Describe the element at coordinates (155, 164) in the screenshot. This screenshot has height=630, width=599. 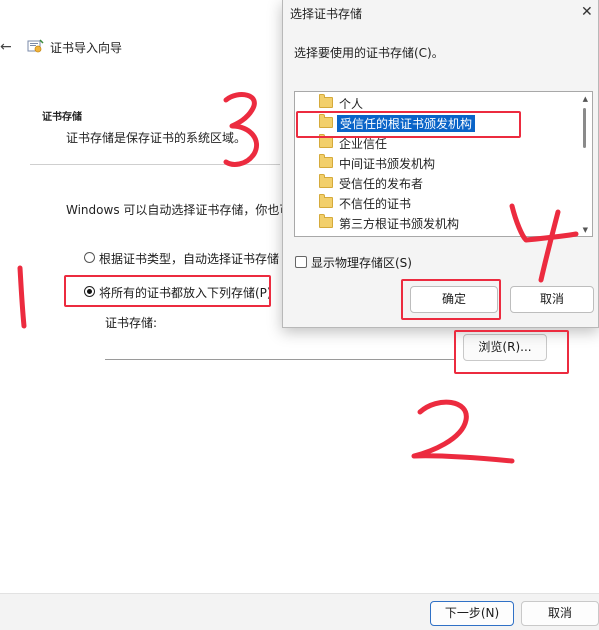
I see `divider` at that location.